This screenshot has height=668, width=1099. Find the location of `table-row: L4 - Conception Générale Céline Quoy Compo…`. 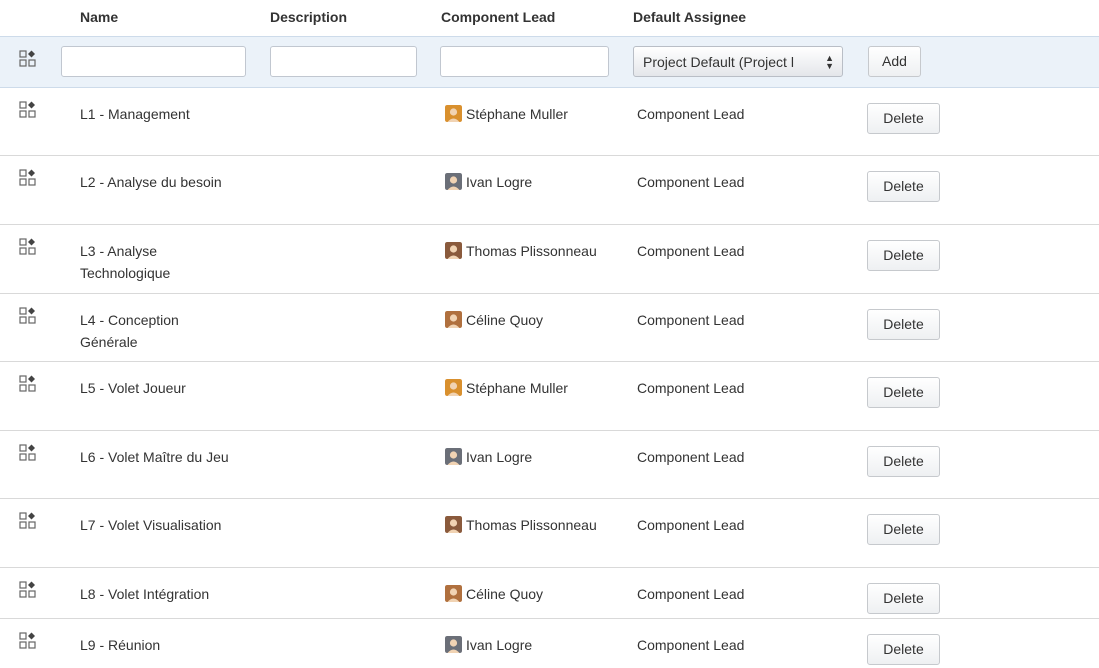

table-row: L4 - Conception Générale Céline Quoy Compo… is located at coordinates (549, 328).